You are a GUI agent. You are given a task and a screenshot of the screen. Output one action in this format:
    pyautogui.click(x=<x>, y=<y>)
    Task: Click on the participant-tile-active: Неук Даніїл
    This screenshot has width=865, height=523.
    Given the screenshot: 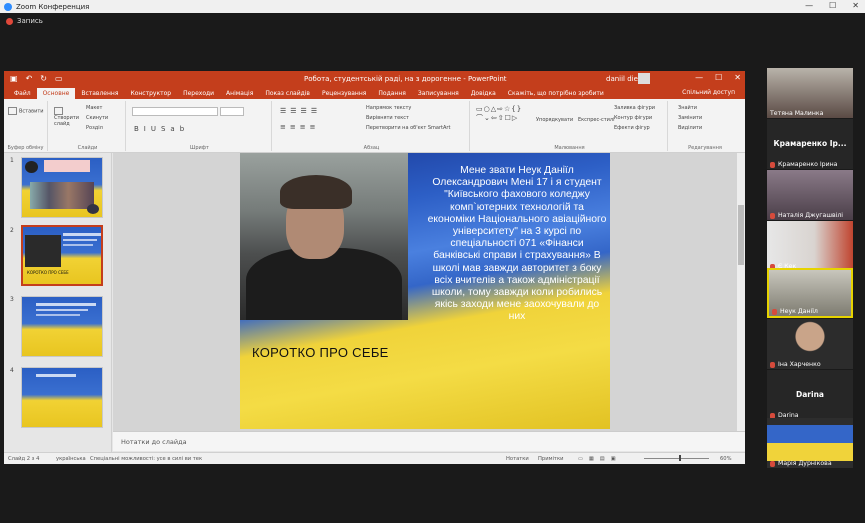 What is the action you would take?
    pyautogui.click(x=810, y=293)
    